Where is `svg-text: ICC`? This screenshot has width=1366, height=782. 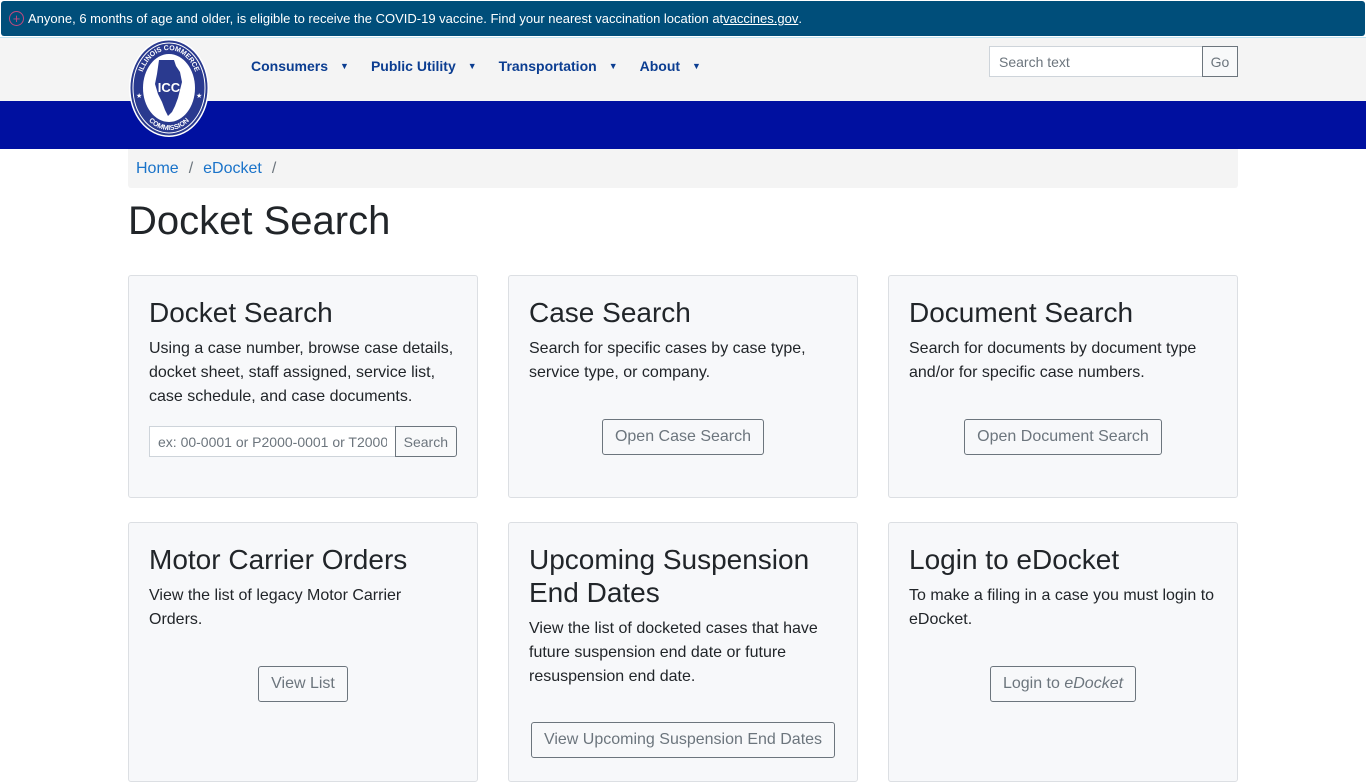
svg-text: ICC is located at coordinates (169, 87).